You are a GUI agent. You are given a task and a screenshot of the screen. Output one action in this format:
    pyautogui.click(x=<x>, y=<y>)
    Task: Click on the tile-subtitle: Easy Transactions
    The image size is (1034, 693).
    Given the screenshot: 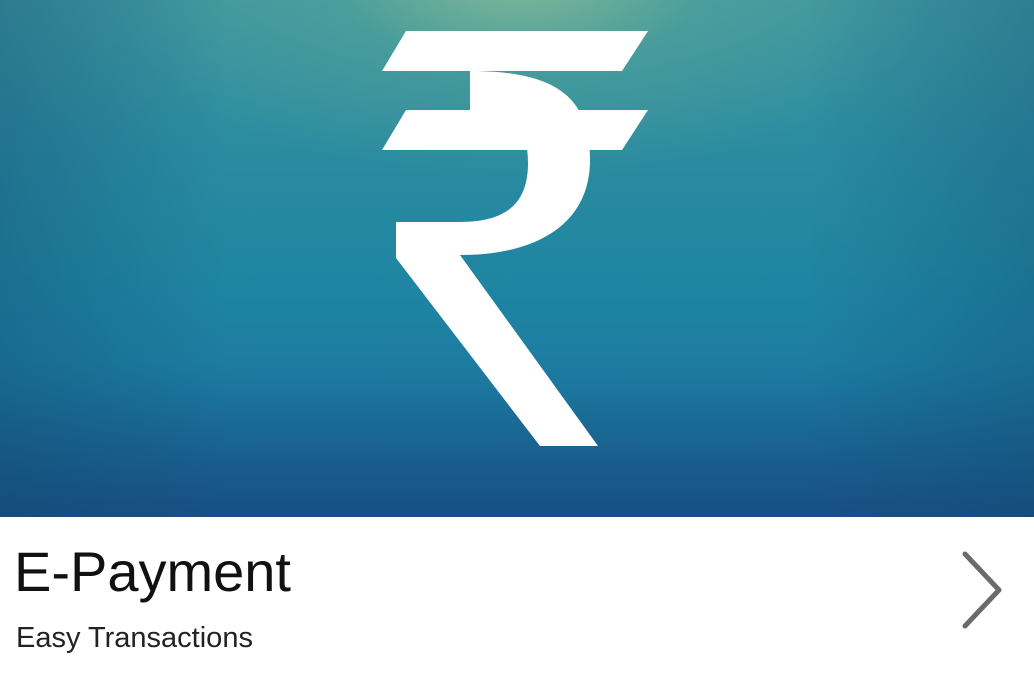 What is the action you would take?
    pyautogui.click(x=134, y=638)
    